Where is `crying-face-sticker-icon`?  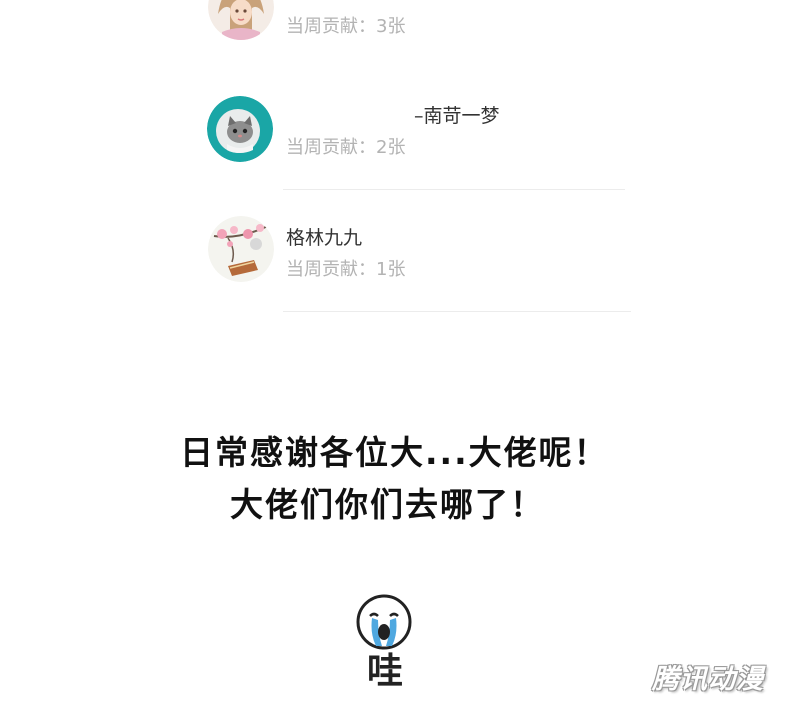 crying-face-sticker-icon is located at coordinates (384, 622).